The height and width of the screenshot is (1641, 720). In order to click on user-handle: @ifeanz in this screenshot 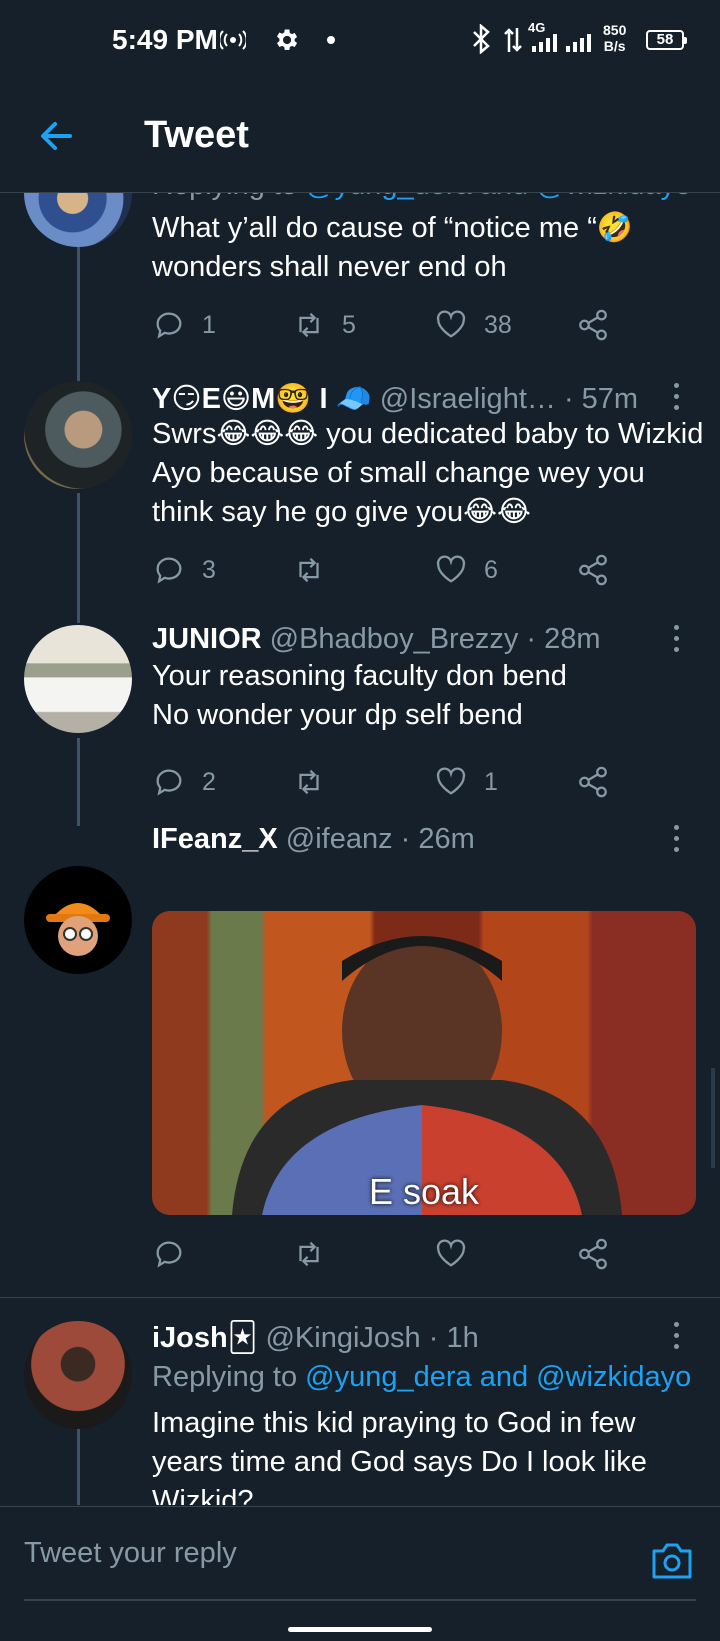, I will do `click(339, 839)`.